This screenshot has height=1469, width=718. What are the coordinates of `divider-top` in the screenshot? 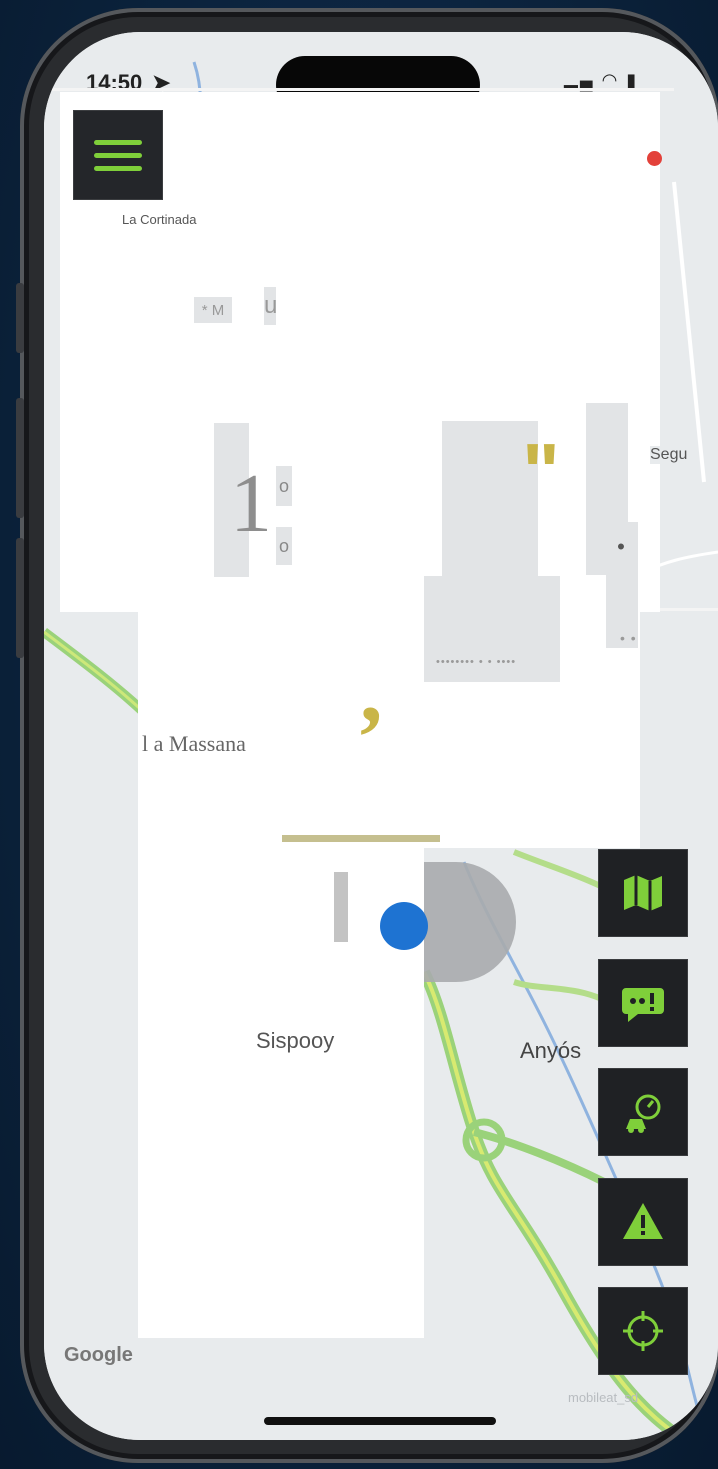 It's located at (359, 89).